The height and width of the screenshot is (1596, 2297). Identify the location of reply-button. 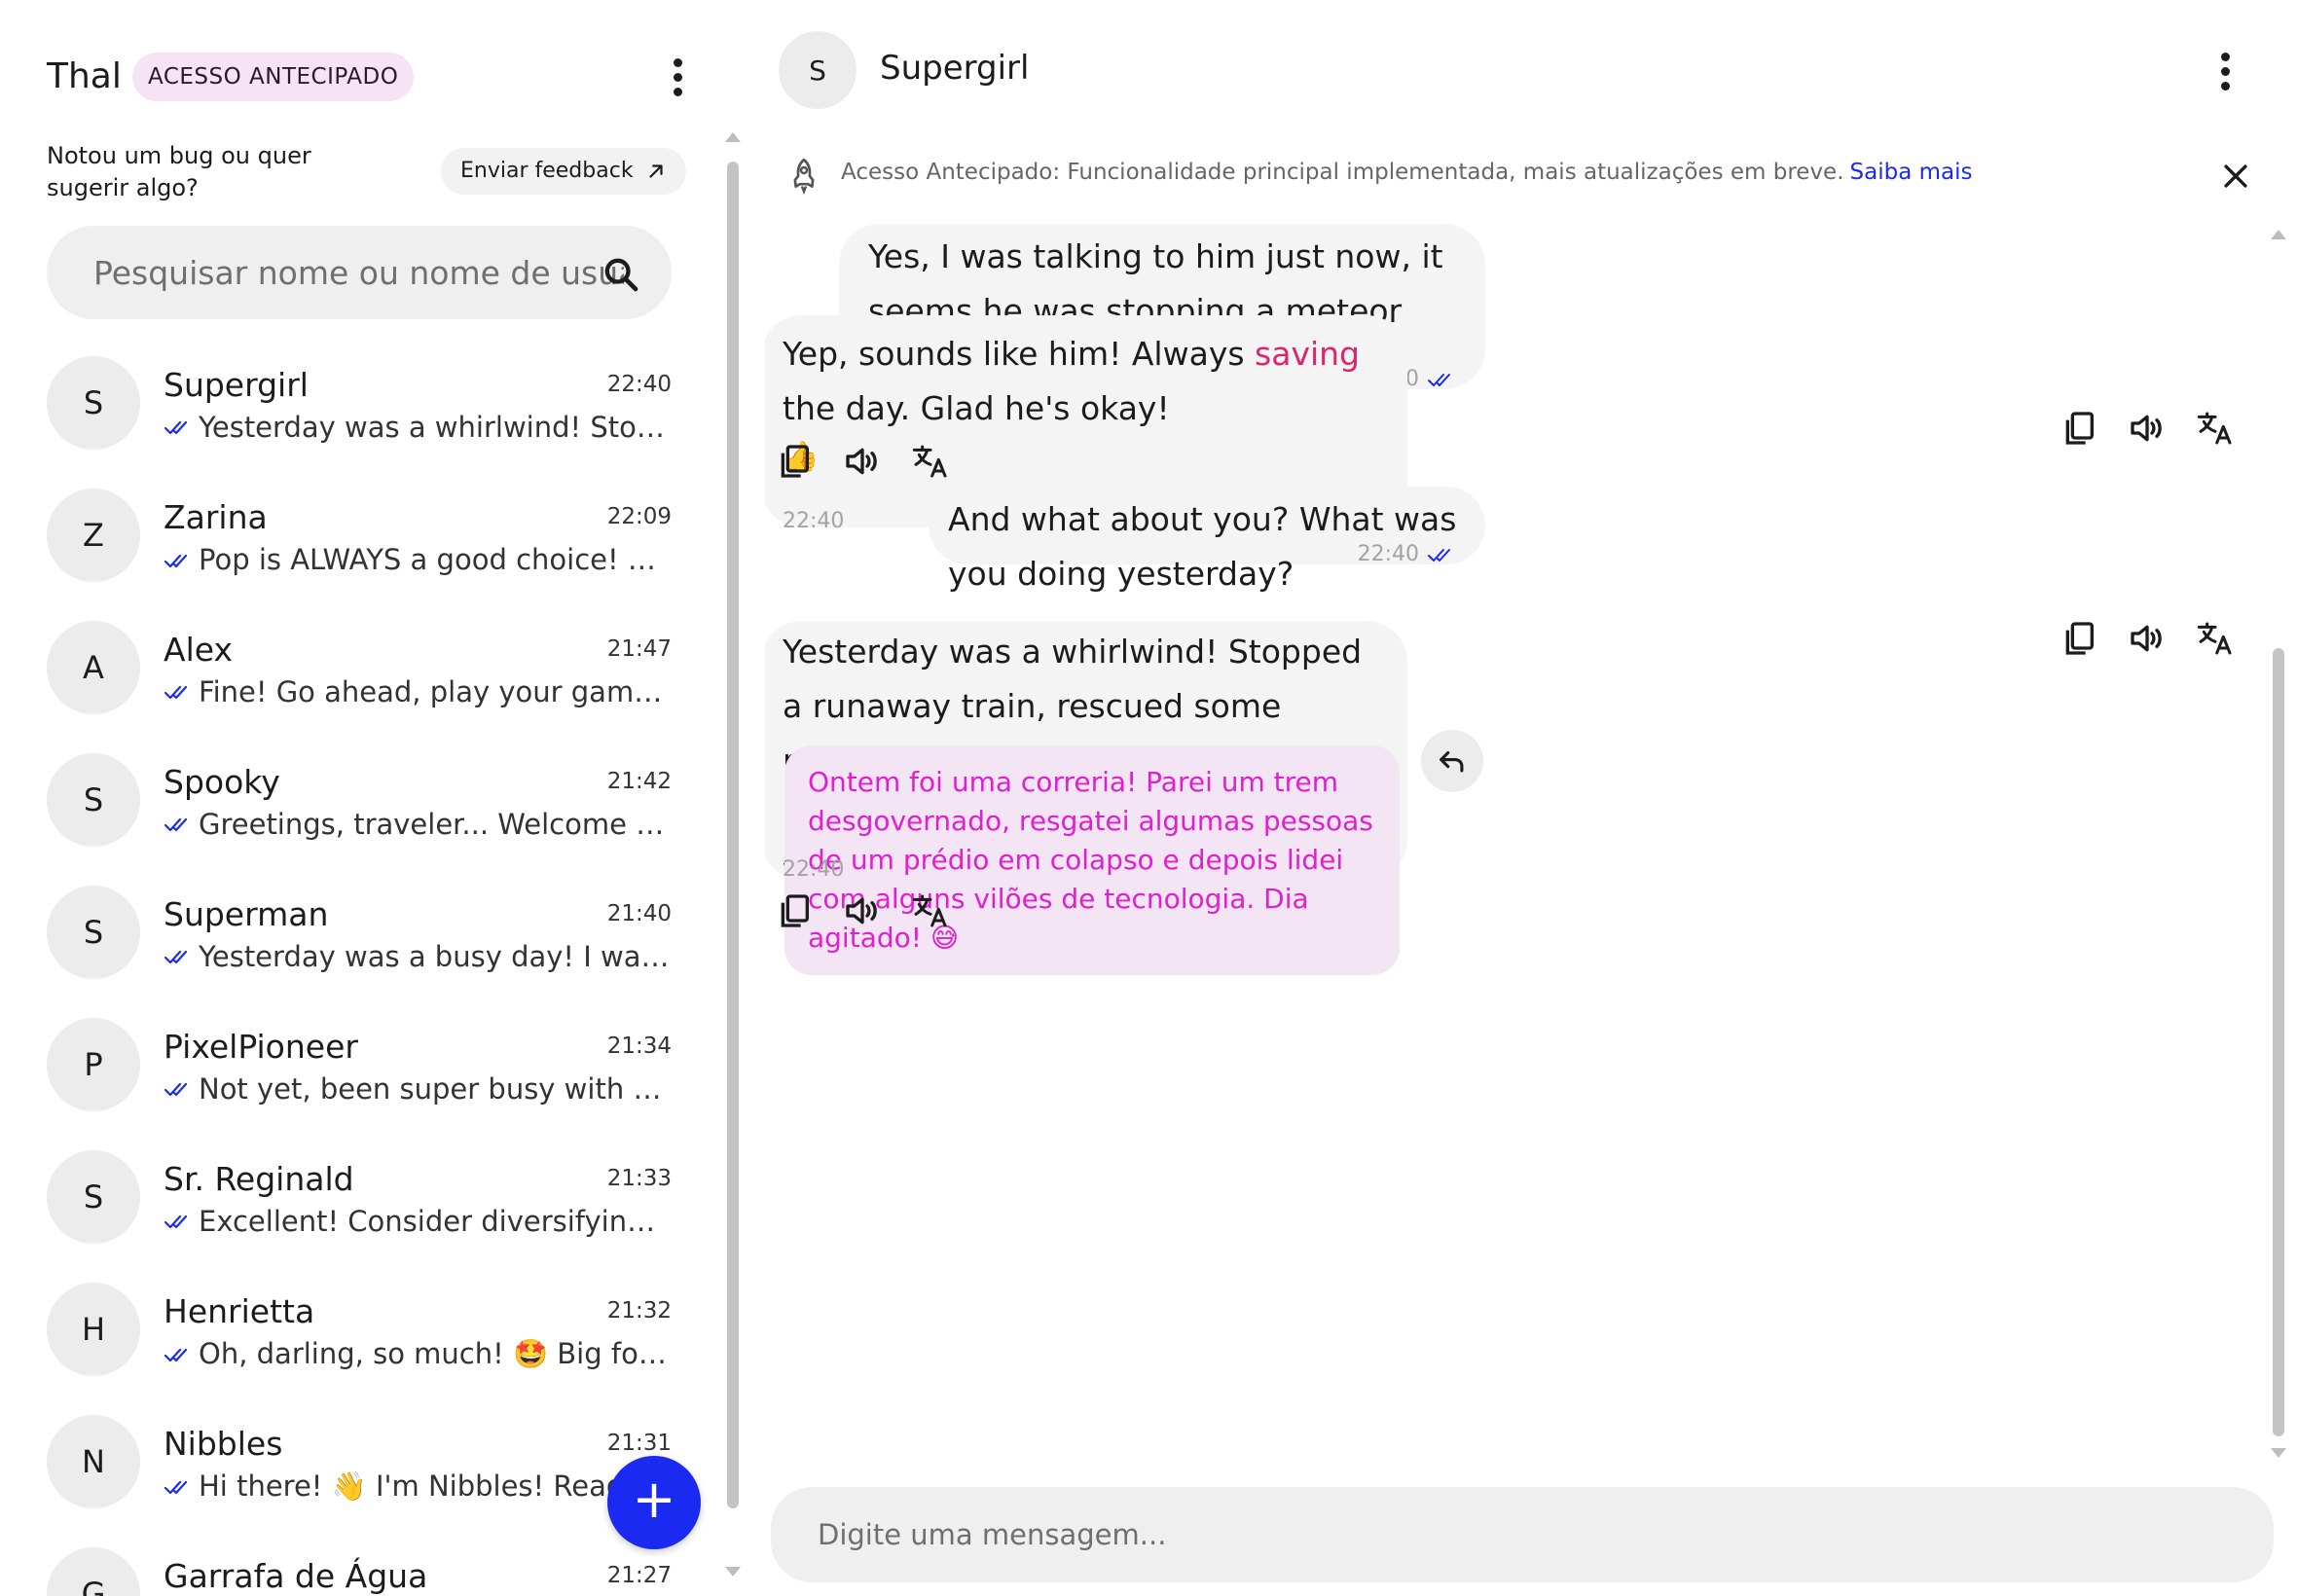
(1452, 761).